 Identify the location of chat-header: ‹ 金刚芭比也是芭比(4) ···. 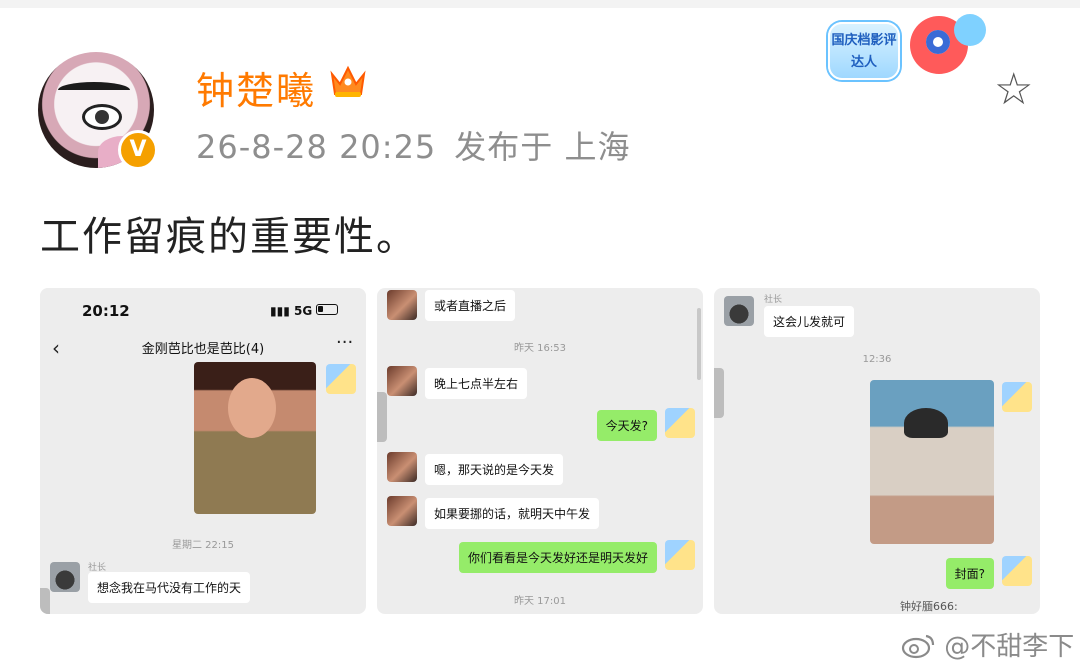
(203, 347).